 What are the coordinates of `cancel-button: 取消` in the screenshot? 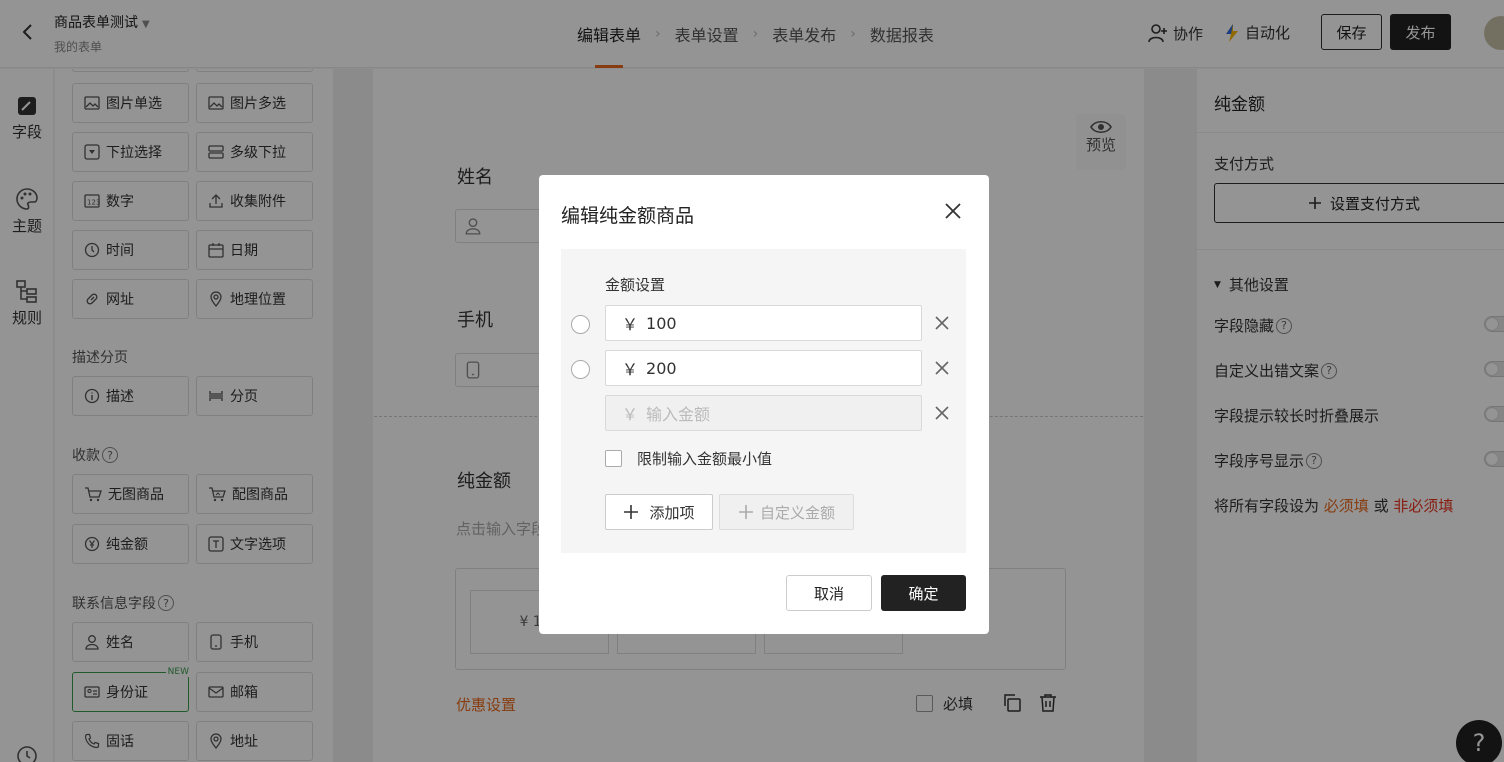 It's located at (829, 593).